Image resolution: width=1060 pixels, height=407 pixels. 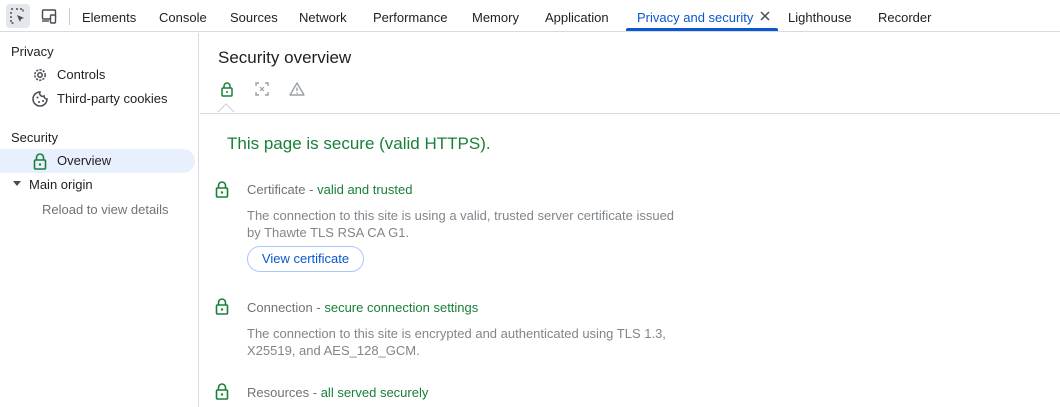 What do you see at coordinates (278, 392) in the screenshot?
I see `resources-label: Resources` at bounding box center [278, 392].